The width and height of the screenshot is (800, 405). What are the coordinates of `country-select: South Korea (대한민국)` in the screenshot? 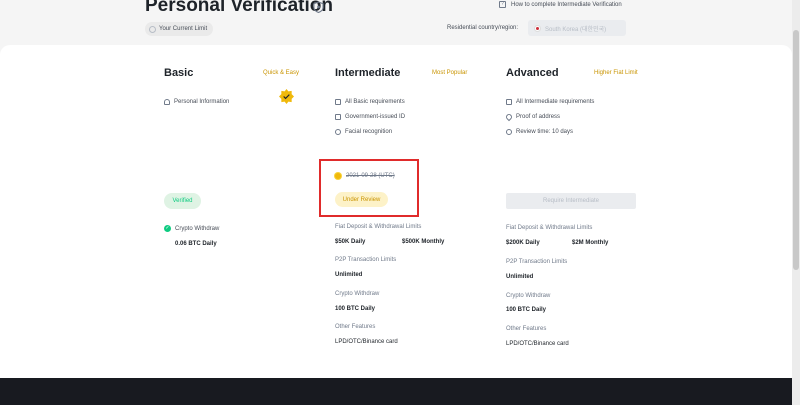 It's located at (577, 28).